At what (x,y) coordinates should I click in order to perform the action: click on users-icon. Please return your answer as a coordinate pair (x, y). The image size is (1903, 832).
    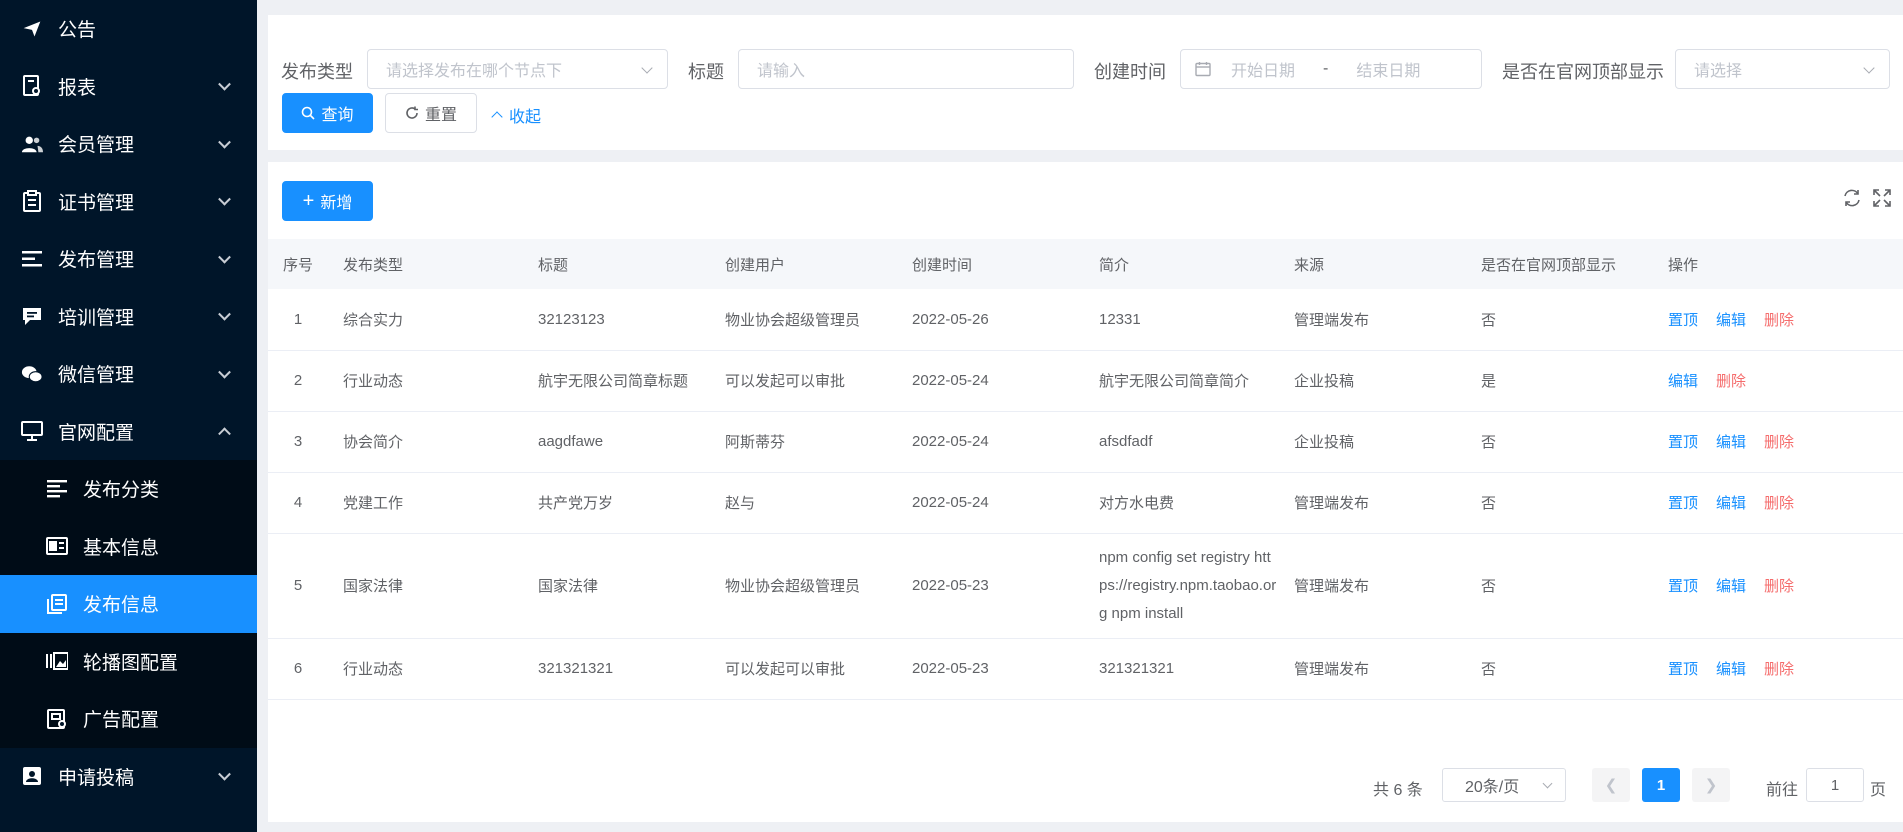
    Looking at the image, I should click on (32, 144).